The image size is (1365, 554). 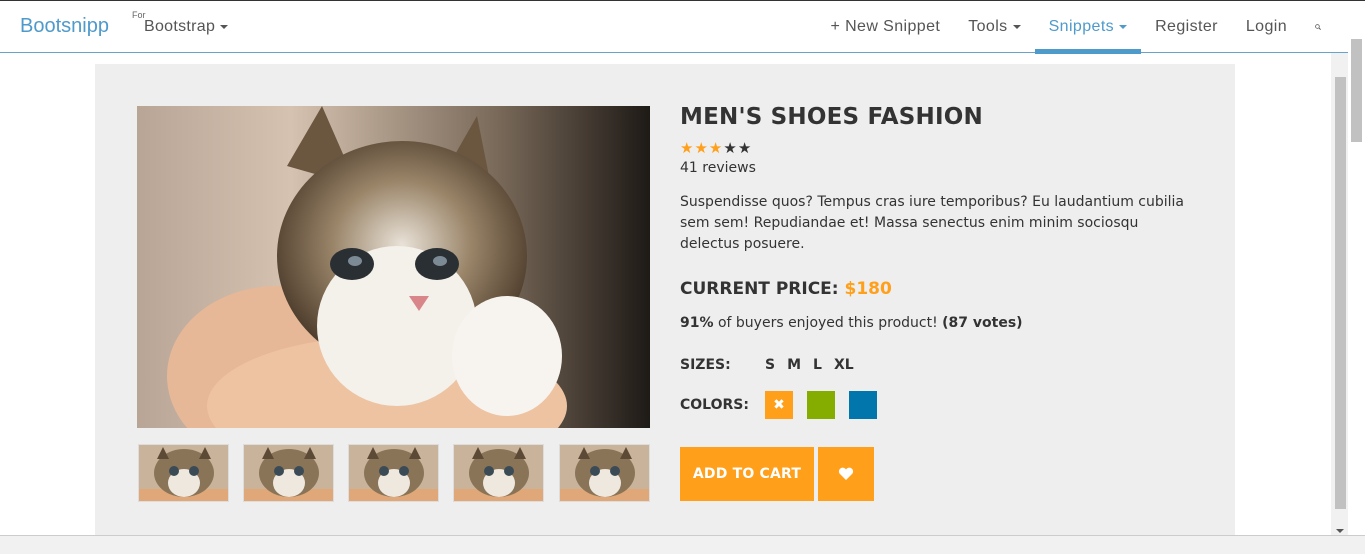 I want to click on nav-item-snippets: Snippets, so click(x=1088, y=27).